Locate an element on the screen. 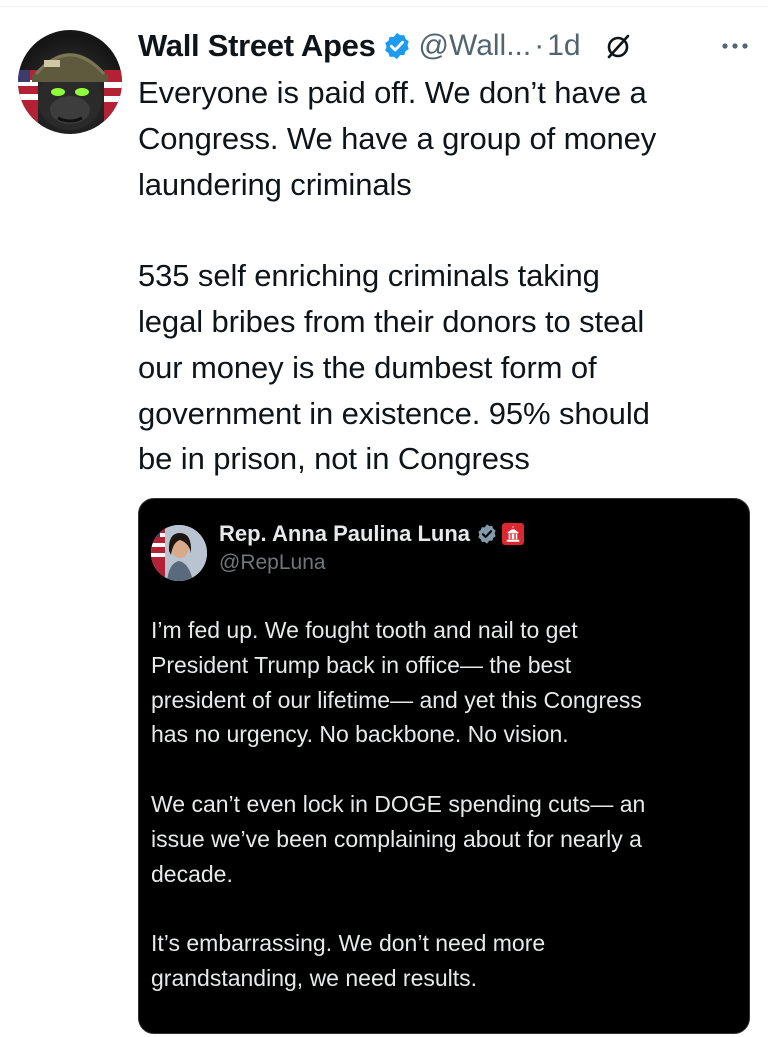 The image size is (768, 1037). author-avatar is located at coordinates (70, 82).